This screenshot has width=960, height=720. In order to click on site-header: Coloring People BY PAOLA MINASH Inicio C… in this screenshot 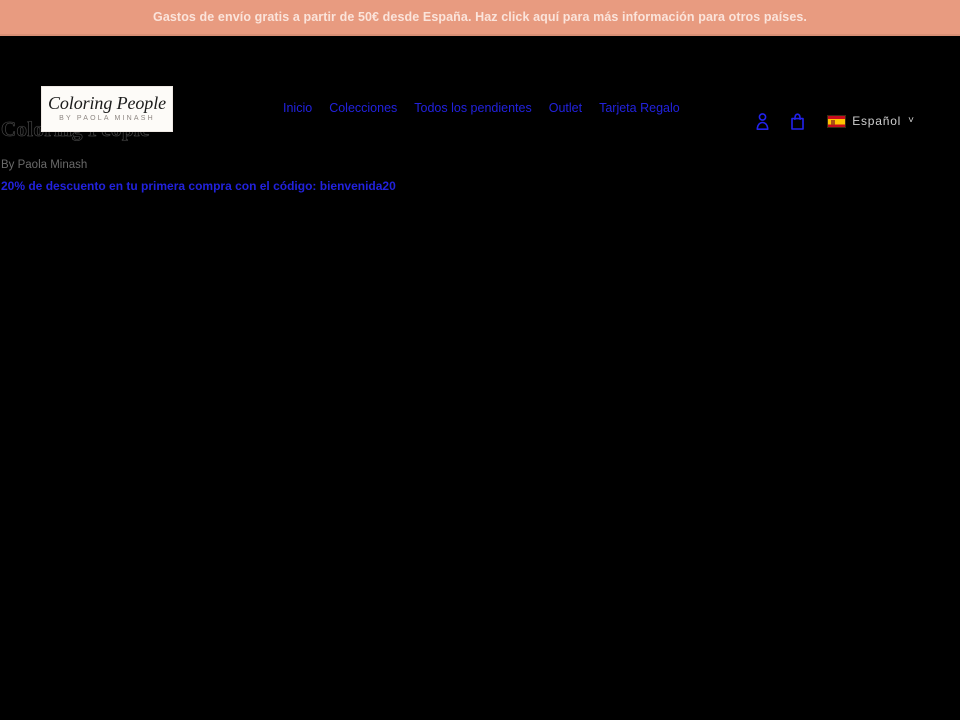, I will do `click(480, 84)`.